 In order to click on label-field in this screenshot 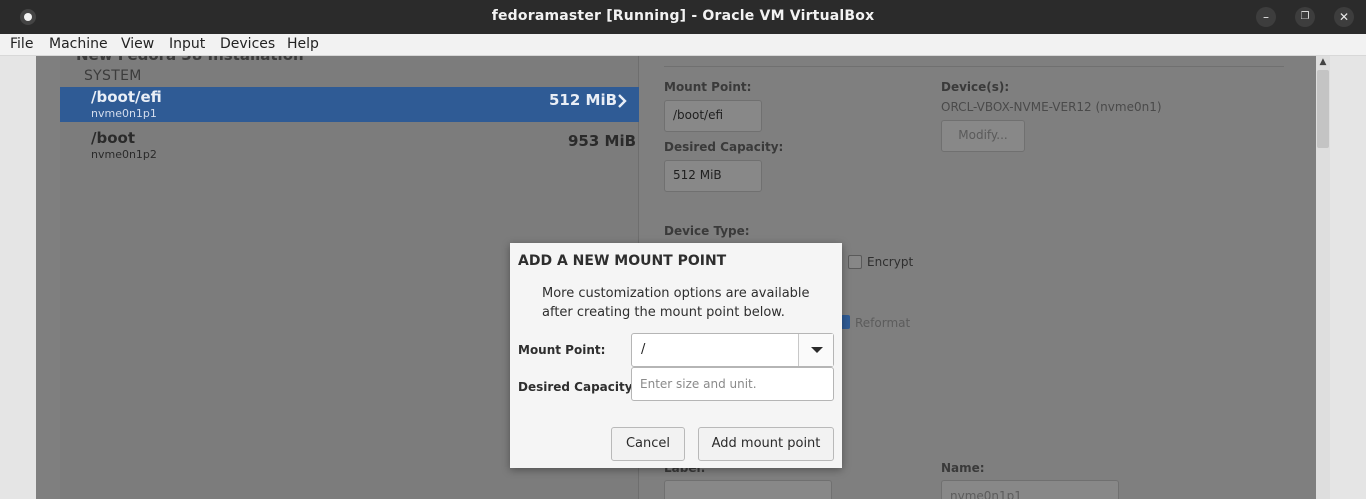, I will do `click(748, 489)`.